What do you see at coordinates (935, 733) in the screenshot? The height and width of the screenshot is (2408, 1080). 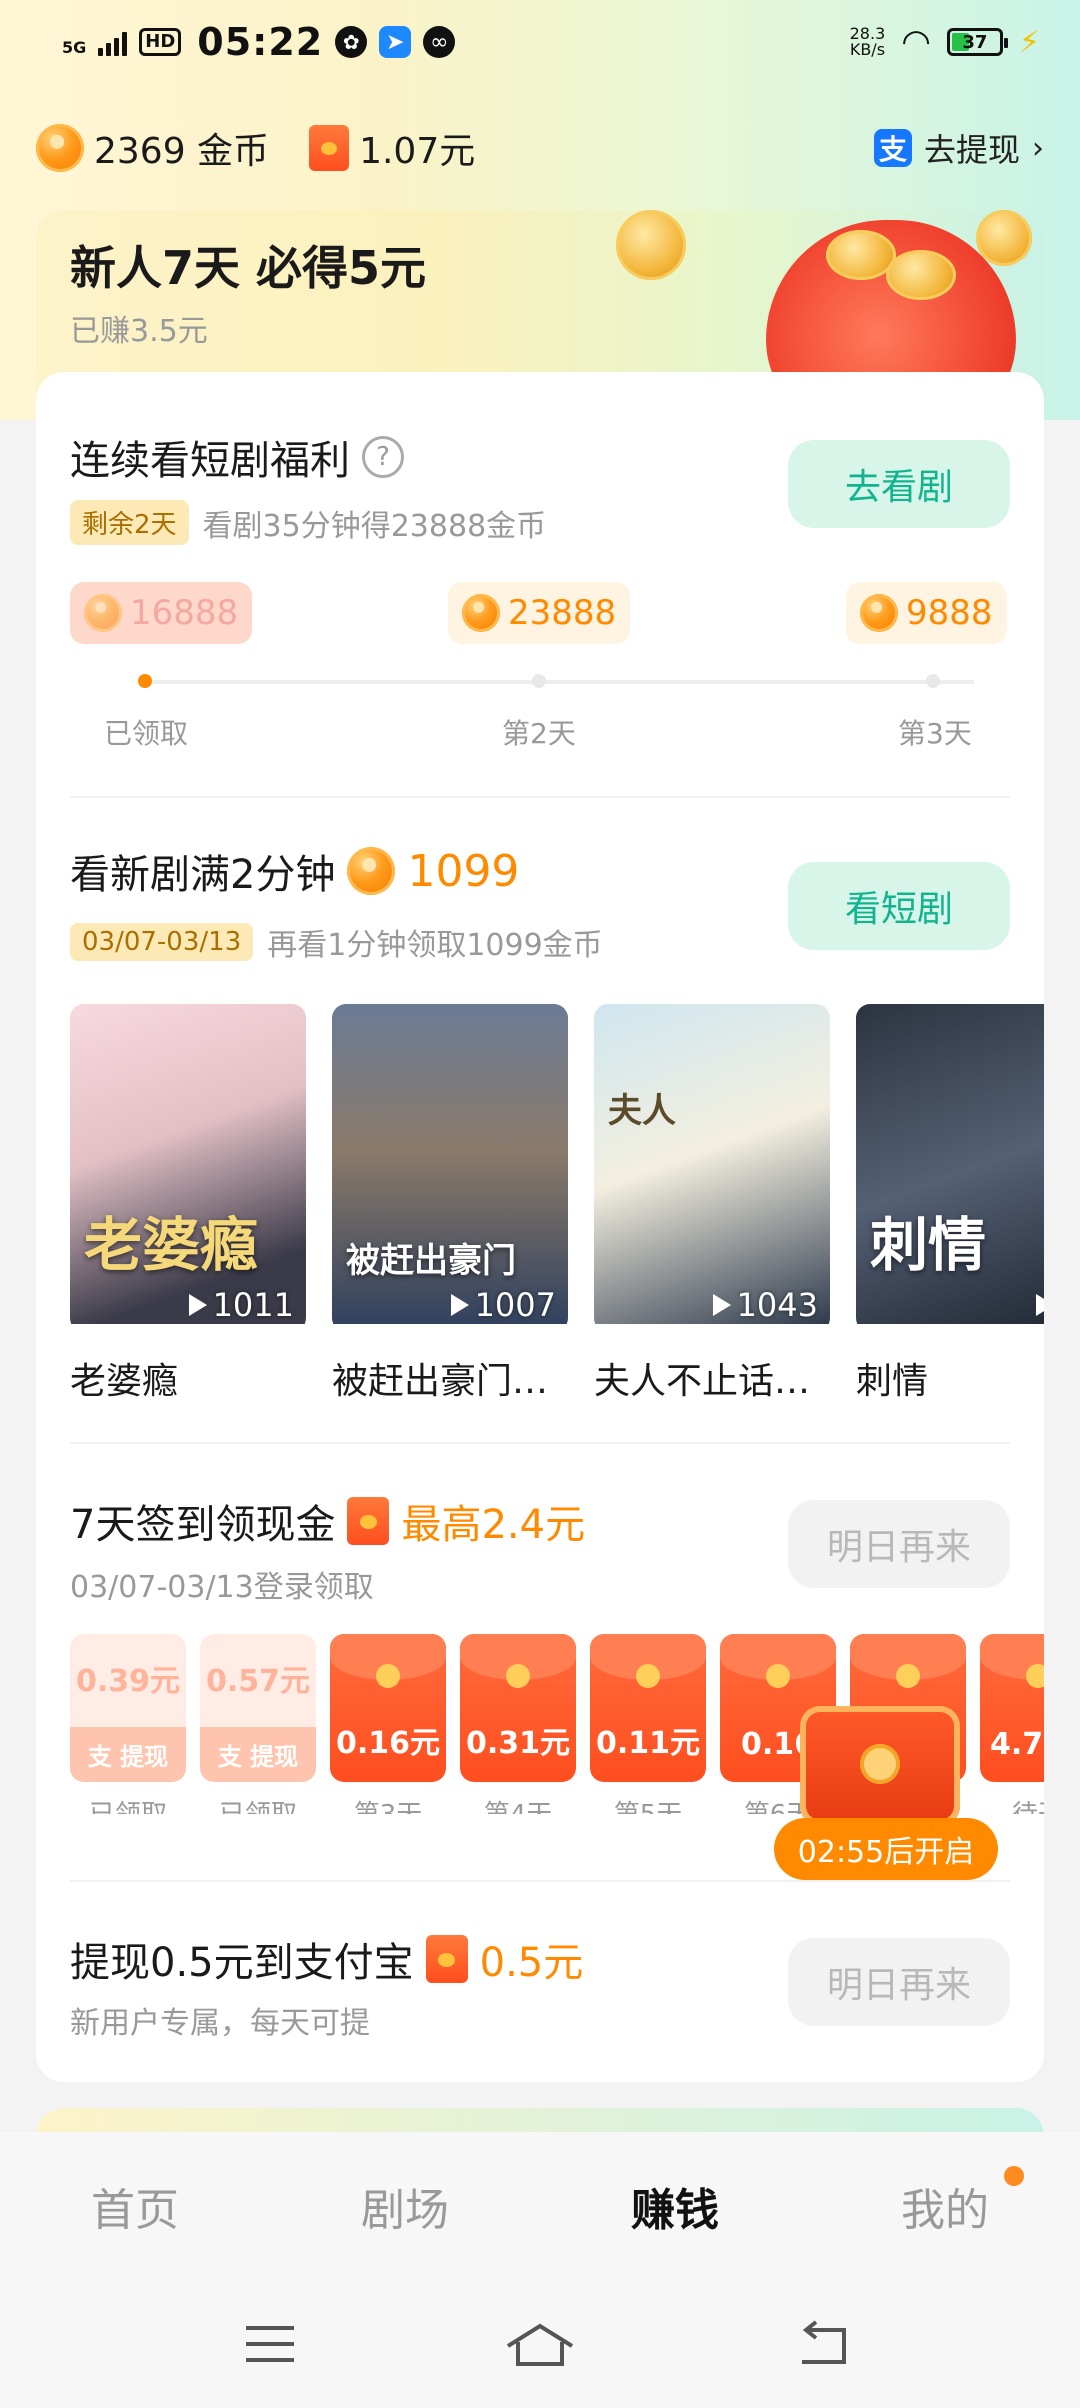 I see `milestone-label: 第3天` at bounding box center [935, 733].